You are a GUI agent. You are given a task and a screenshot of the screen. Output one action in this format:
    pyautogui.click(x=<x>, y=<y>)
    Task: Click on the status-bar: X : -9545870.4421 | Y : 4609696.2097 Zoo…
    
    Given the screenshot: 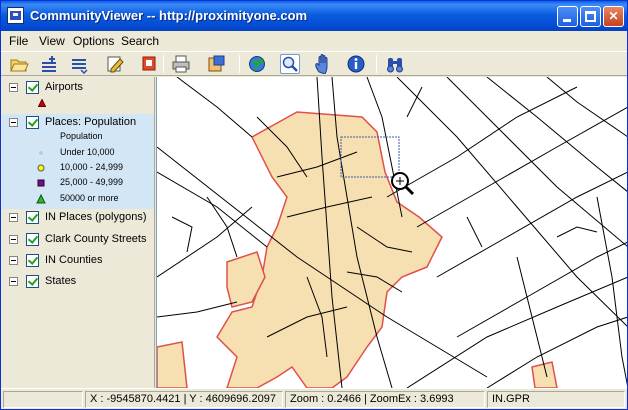 What is the action you would take?
    pyautogui.click(x=314, y=398)
    